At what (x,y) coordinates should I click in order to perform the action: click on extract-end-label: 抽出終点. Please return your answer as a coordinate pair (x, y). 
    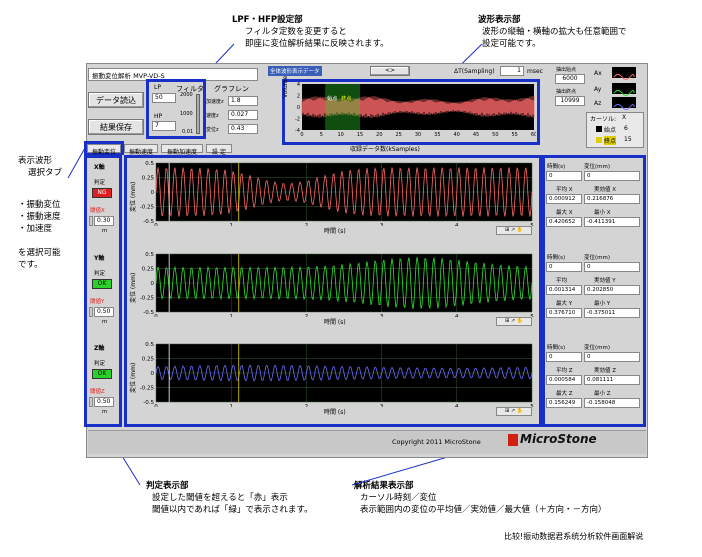
    Looking at the image, I should click on (566, 92).